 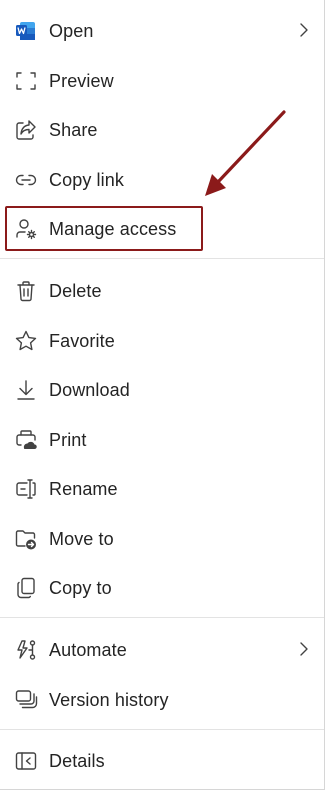 I want to click on menu-item-label: Version history, so click(x=109, y=700).